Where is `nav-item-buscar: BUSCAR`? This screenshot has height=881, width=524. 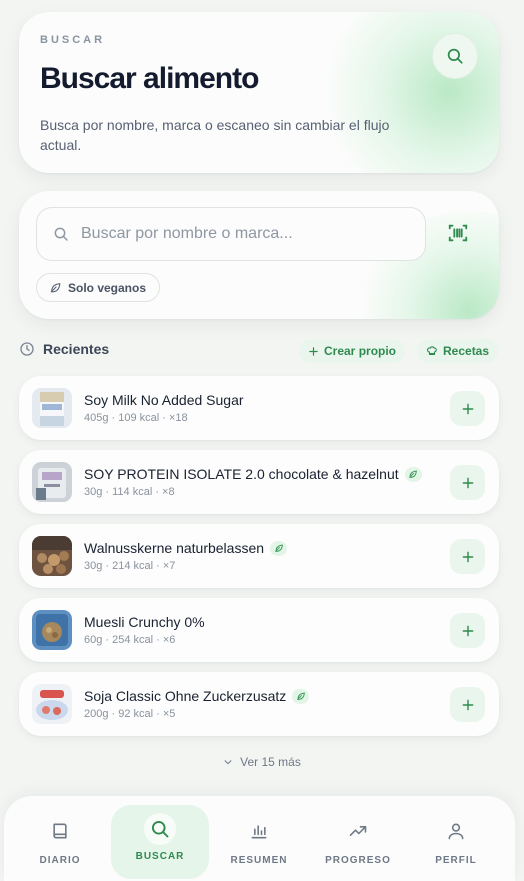
nav-item-buscar: BUSCAR is located at coordinates (160, 842).